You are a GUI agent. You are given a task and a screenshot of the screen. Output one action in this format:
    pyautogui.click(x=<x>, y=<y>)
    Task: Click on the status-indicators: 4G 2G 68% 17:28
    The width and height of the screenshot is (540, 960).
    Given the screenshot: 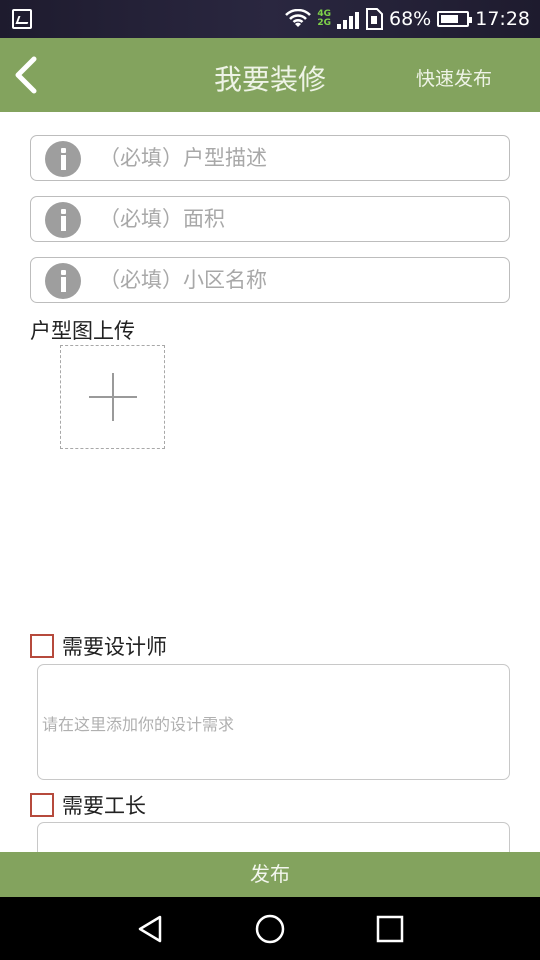 What is the action you would take?
    pyautogui.click(x=407, y=19)
    